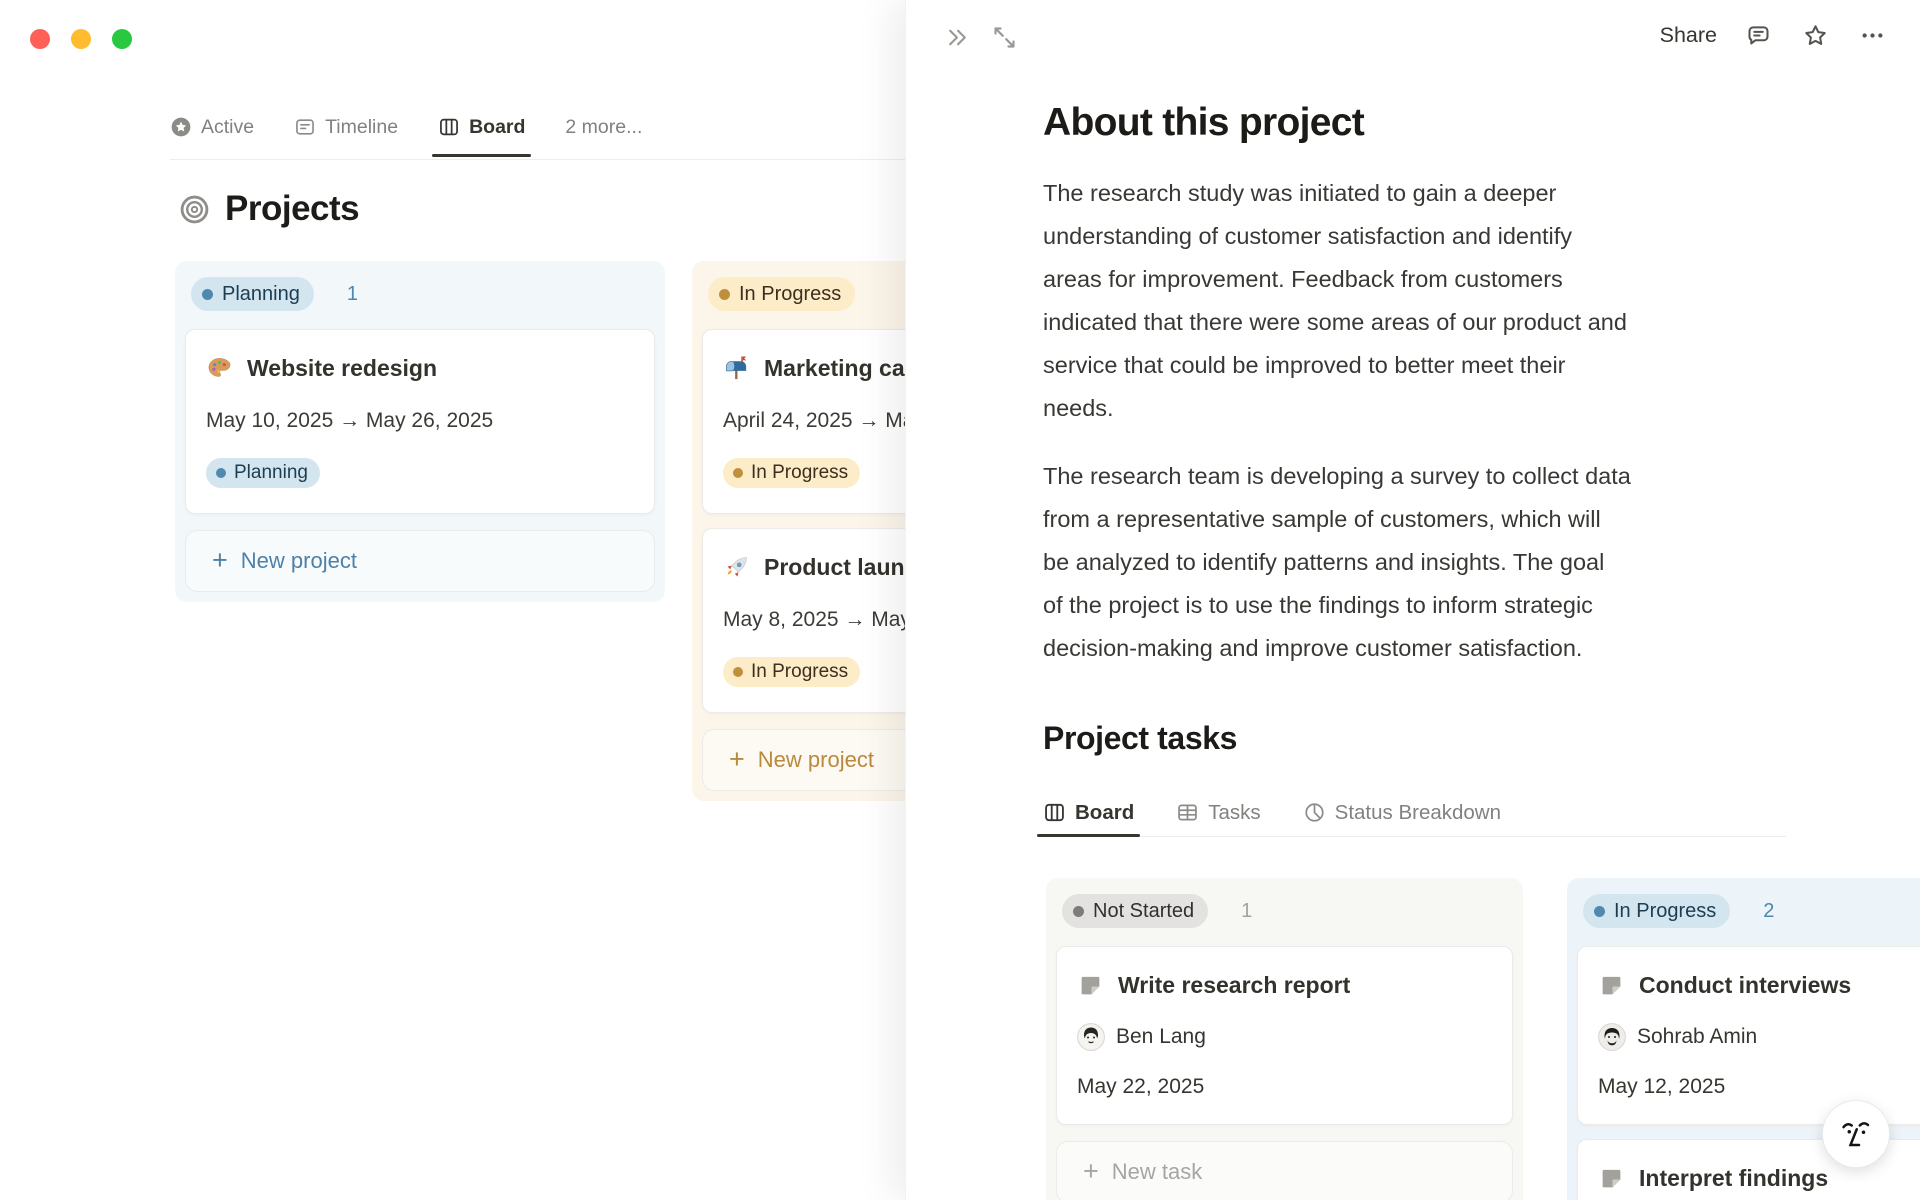  Describe the element at coordinates (122, 39) in the screenshot. I see `window-zoom-button` at that location.